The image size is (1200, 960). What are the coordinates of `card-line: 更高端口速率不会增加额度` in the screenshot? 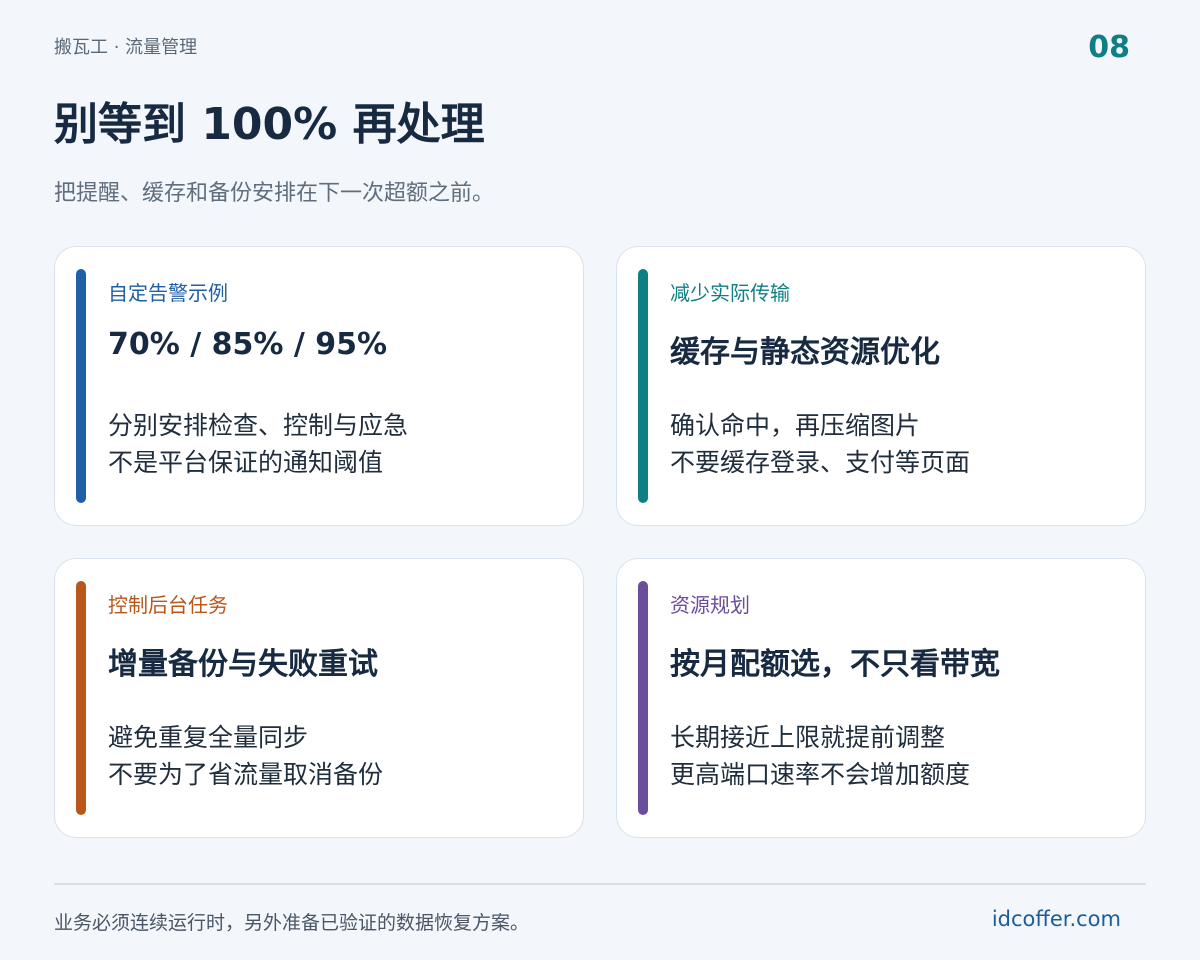 It's located at (820, 774).